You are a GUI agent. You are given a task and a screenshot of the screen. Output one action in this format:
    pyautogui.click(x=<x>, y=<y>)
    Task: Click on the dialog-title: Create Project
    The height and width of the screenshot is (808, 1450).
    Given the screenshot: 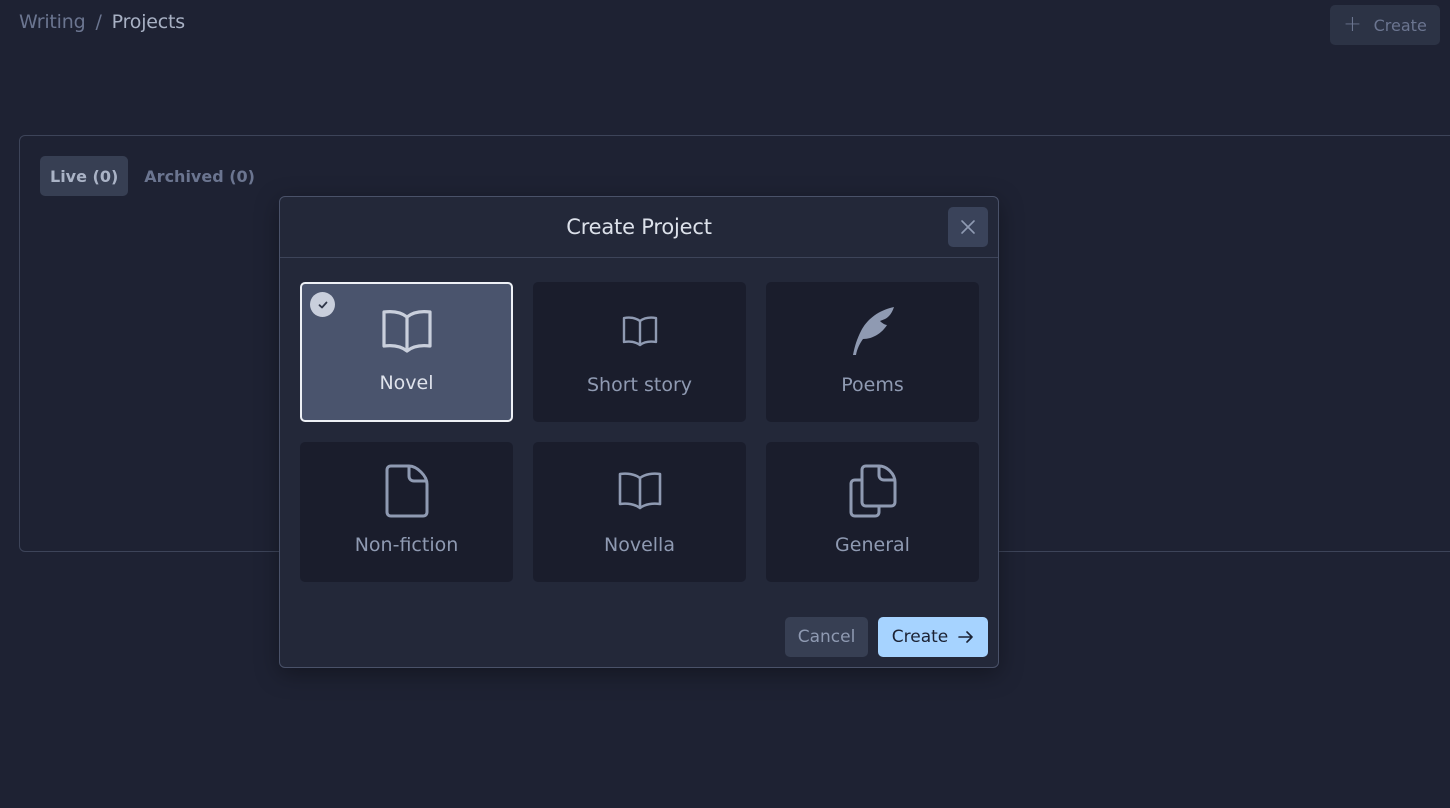 What is the action you would take?
    pyautogui.click(x=639, y=227)
    